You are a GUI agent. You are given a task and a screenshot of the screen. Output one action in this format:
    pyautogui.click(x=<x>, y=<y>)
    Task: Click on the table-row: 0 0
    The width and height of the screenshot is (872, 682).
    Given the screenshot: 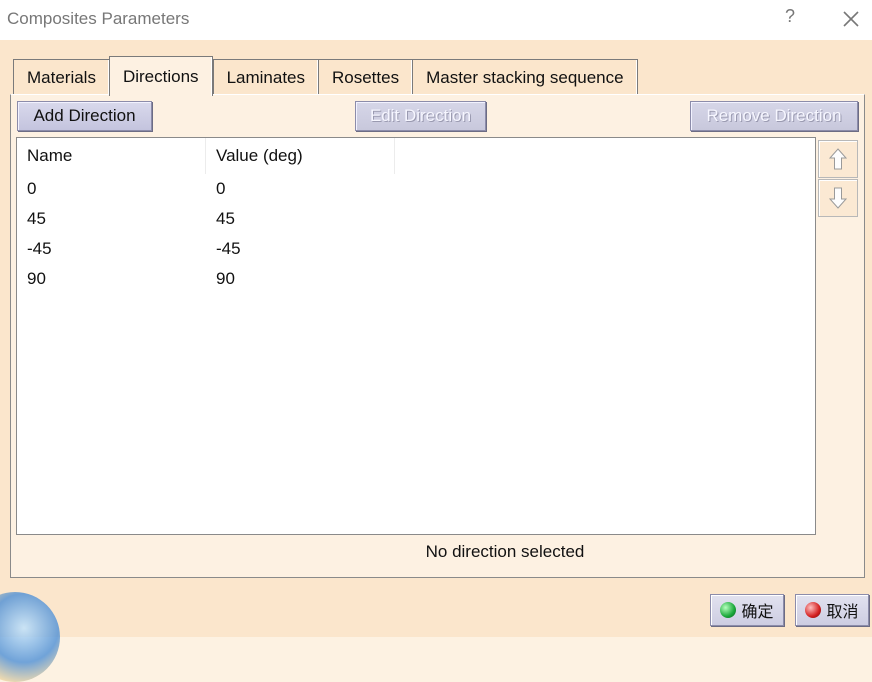 What is the action you would take?
    pyautogui.click(x=416, y=189)
    